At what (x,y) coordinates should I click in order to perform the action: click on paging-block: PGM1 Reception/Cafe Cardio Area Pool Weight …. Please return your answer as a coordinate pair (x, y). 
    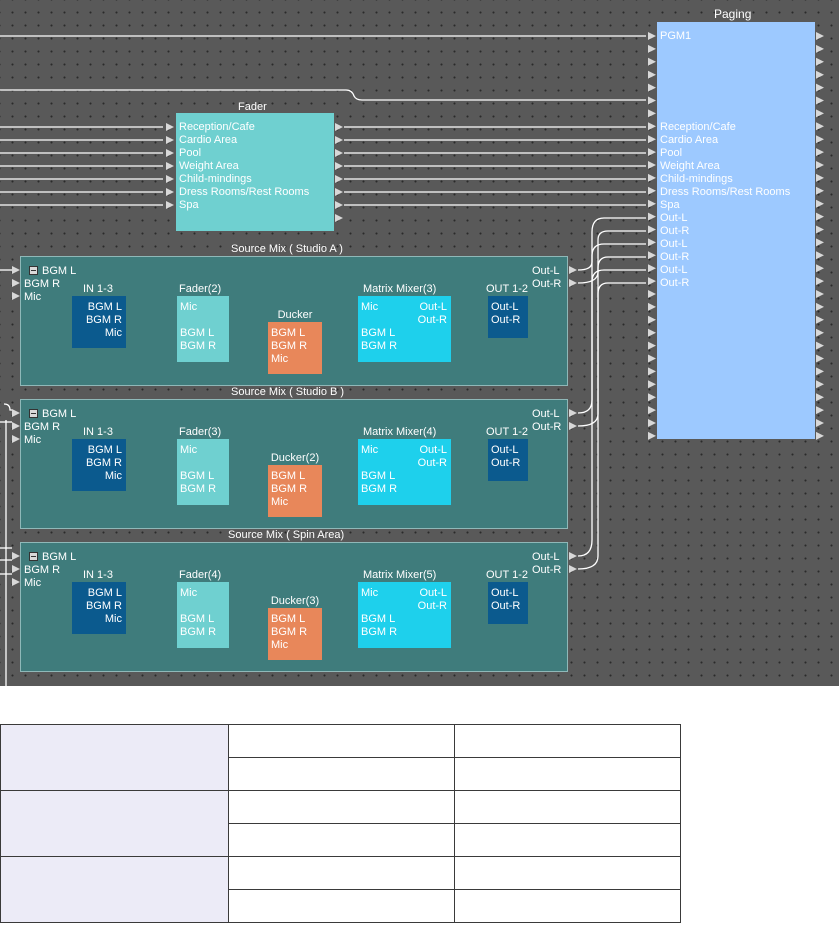
    Looking at the image, I should click on (736, 230).